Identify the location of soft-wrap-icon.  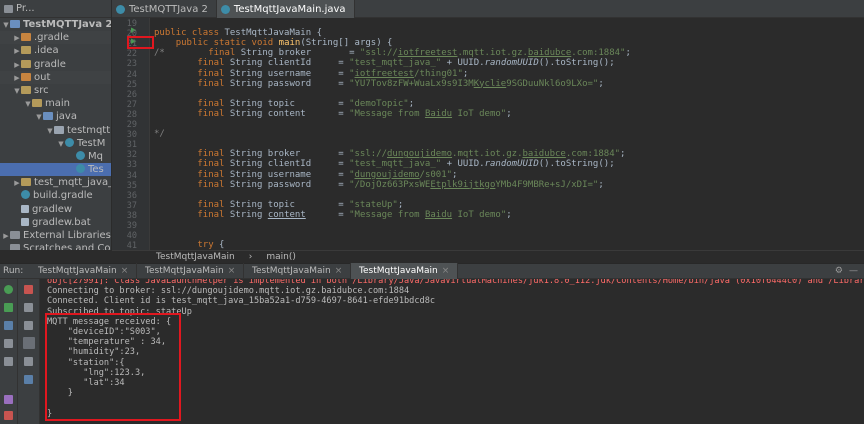
(28, 325).